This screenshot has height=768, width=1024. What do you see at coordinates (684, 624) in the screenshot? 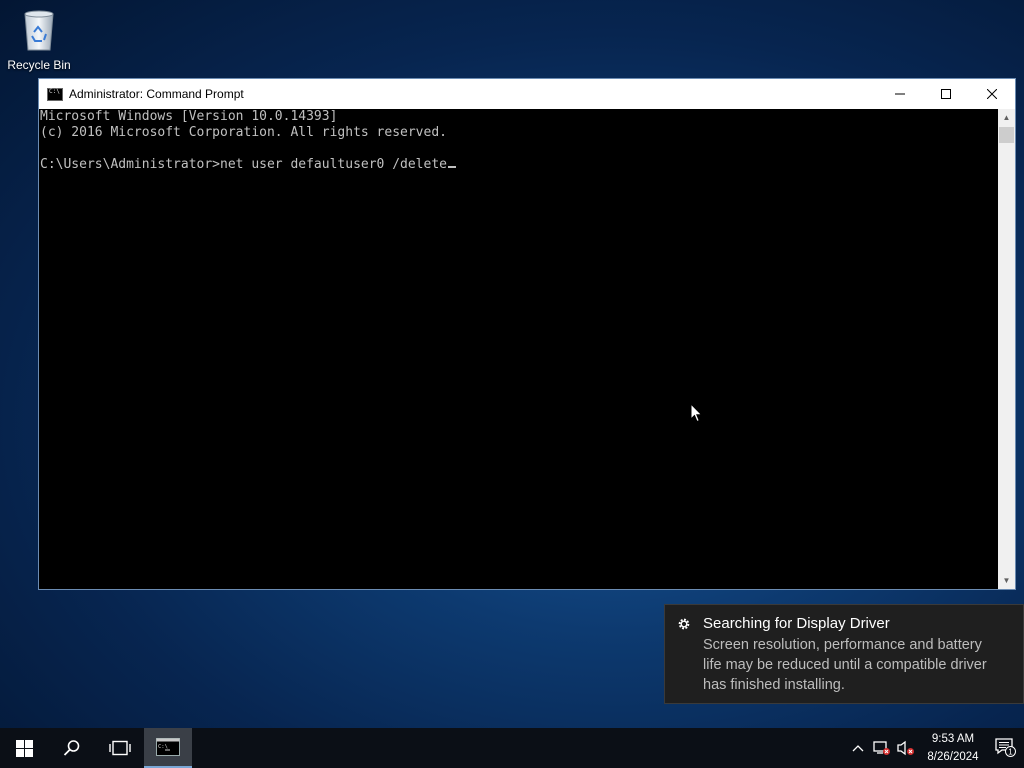
I see `gear-icon` at bounding box center [684, 624].